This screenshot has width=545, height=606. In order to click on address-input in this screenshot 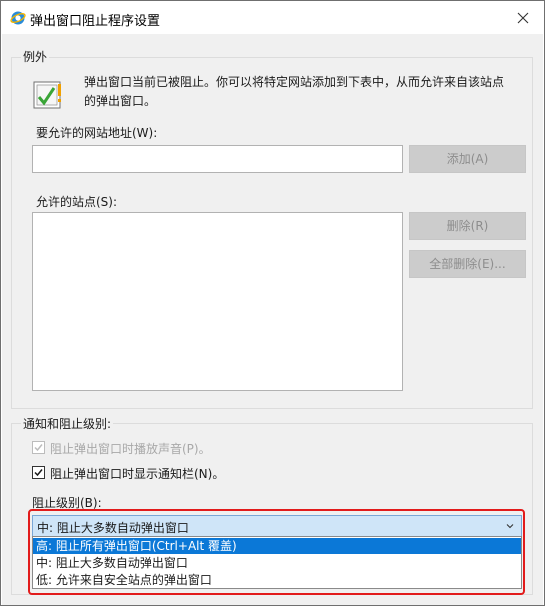, I will do `click(217, 159)`.